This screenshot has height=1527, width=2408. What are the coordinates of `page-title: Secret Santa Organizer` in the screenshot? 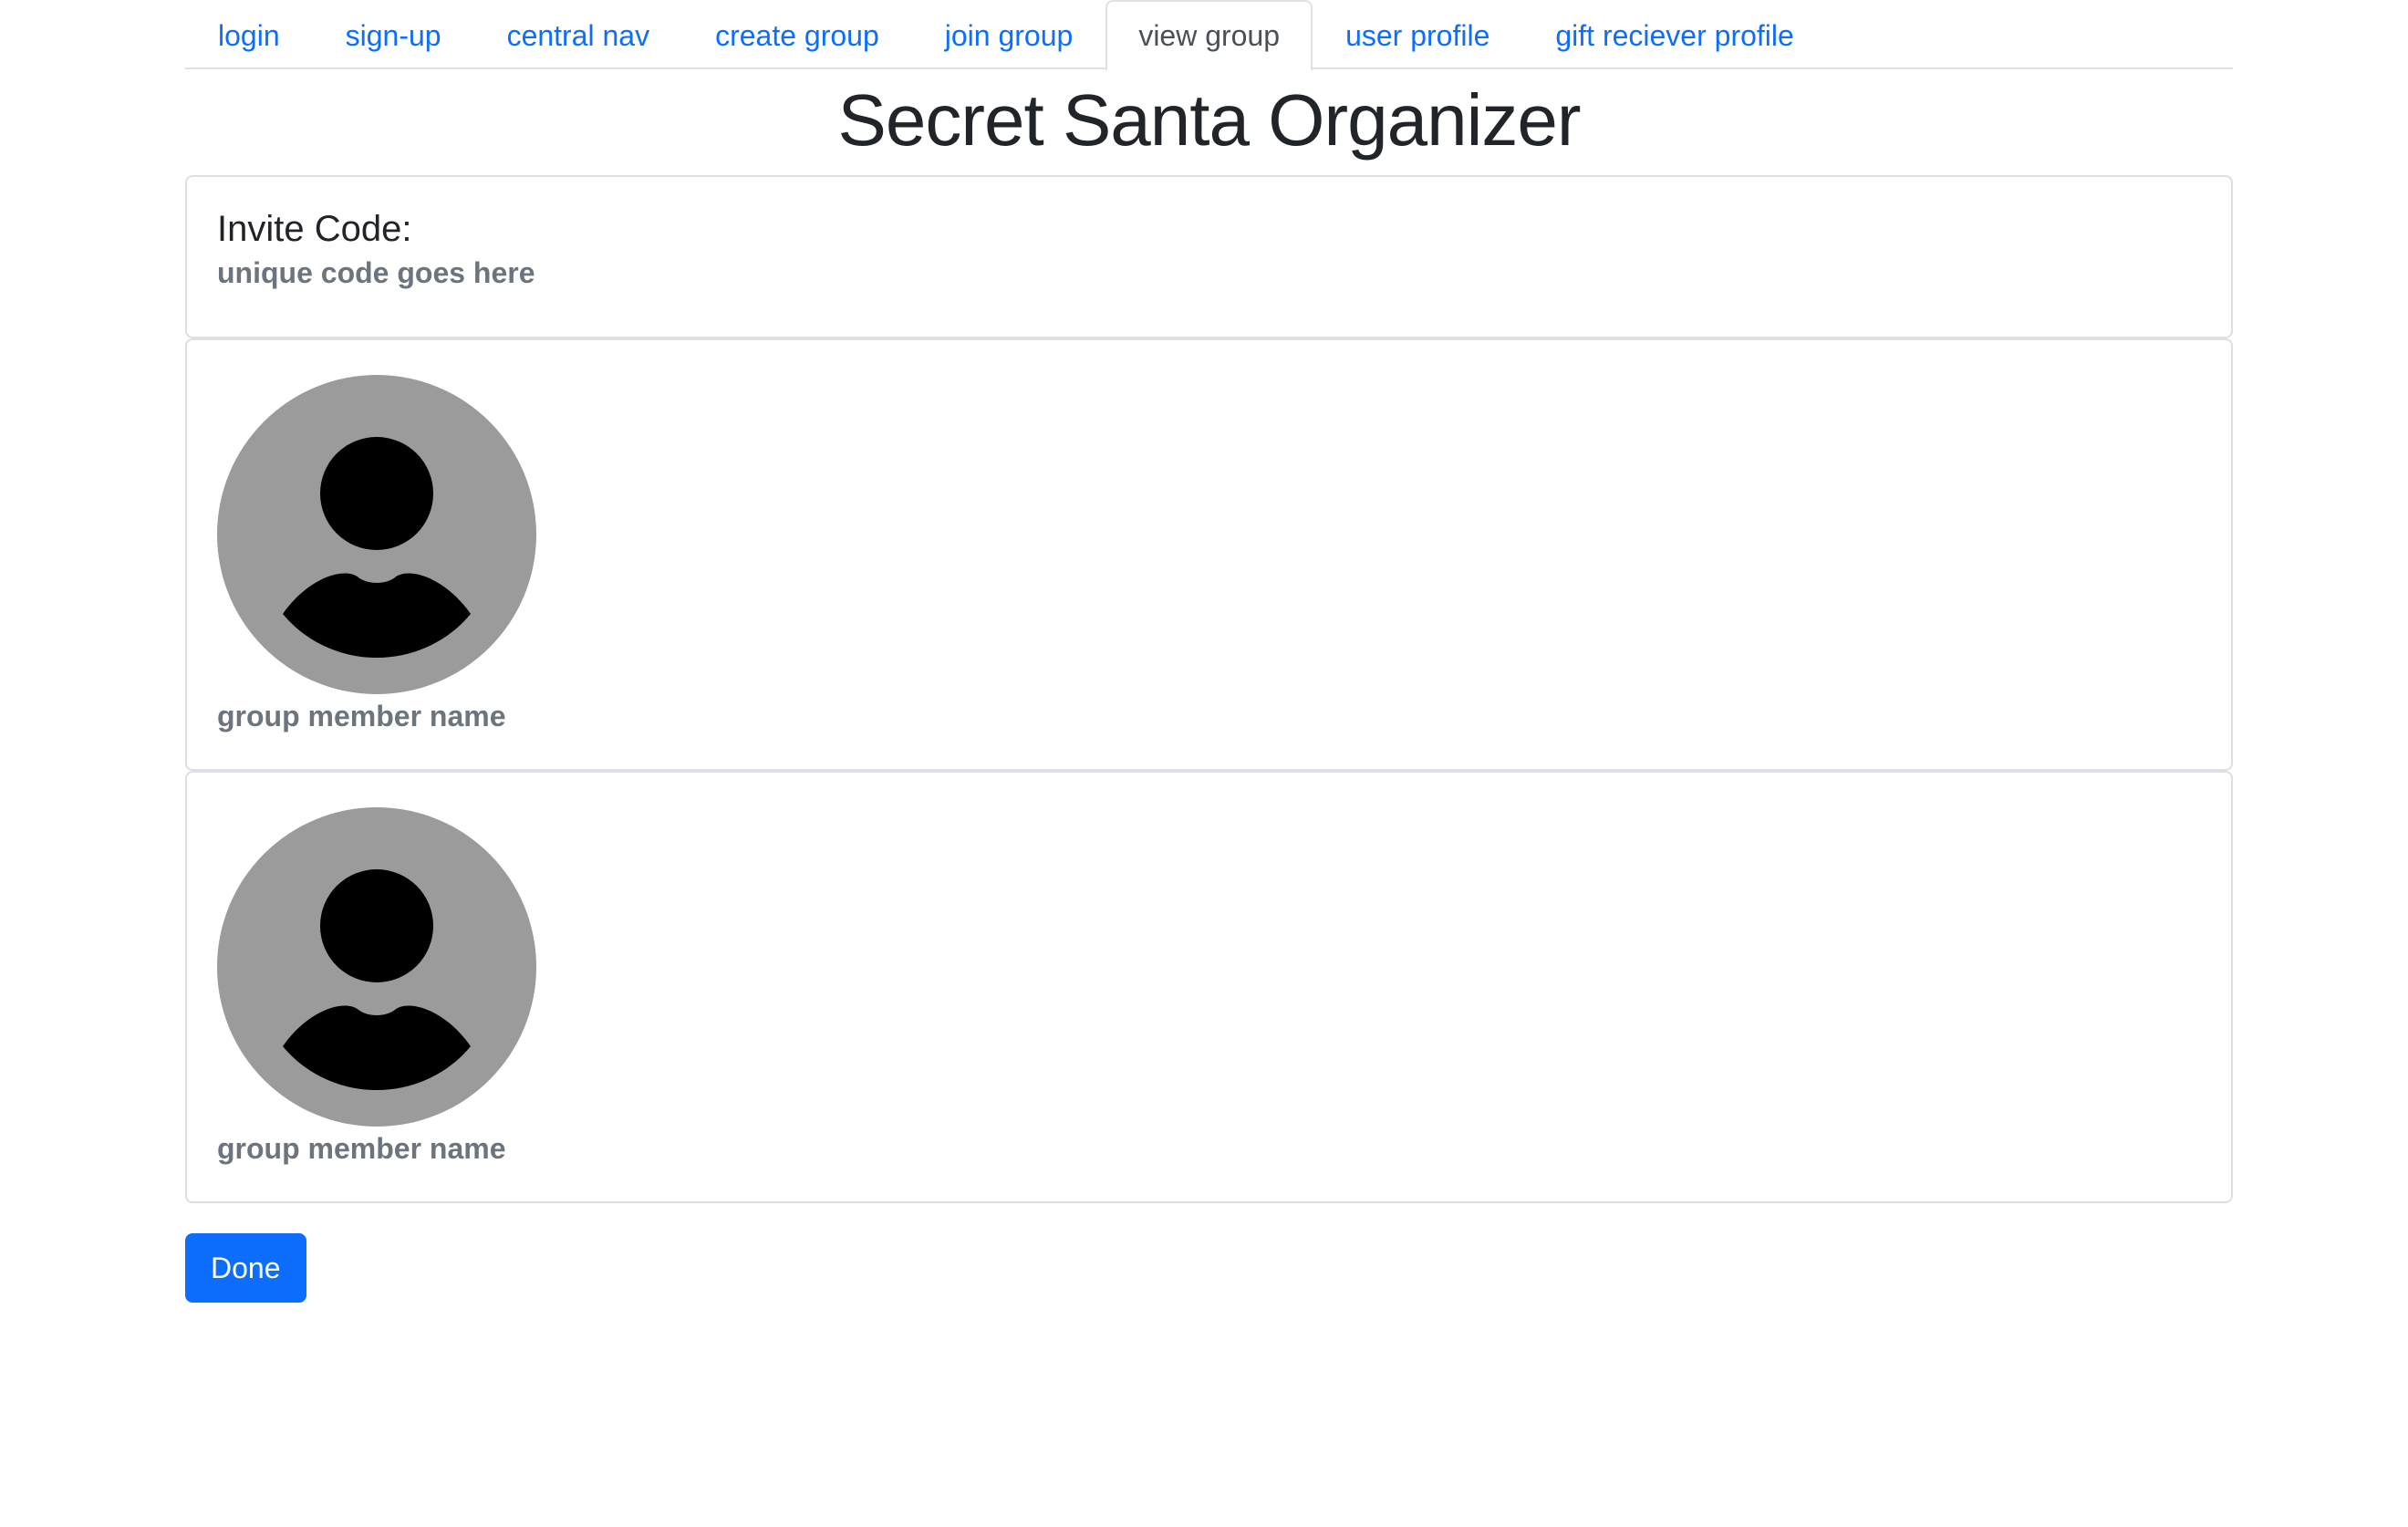 It's located at (1209, 120).